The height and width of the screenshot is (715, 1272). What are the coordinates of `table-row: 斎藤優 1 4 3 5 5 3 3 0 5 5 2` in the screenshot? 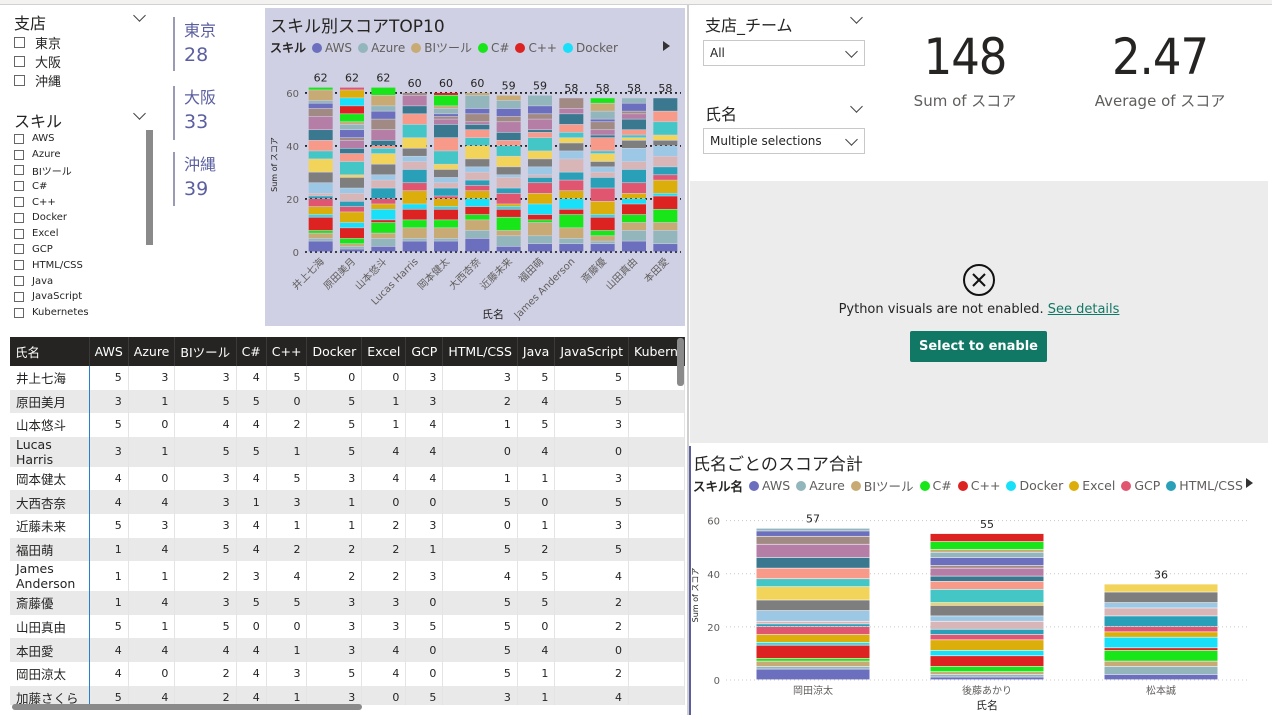 It's located at (347, 603).